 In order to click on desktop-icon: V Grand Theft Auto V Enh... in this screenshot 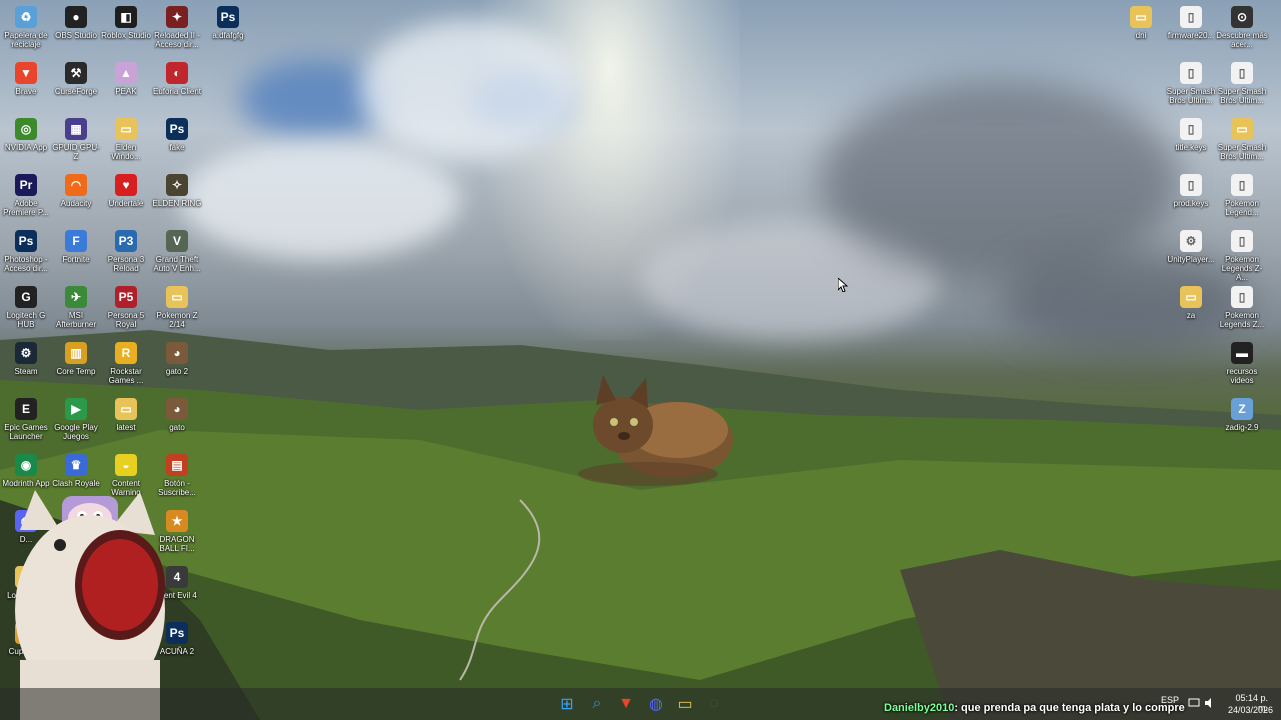, I will do `click(177, 251)`.